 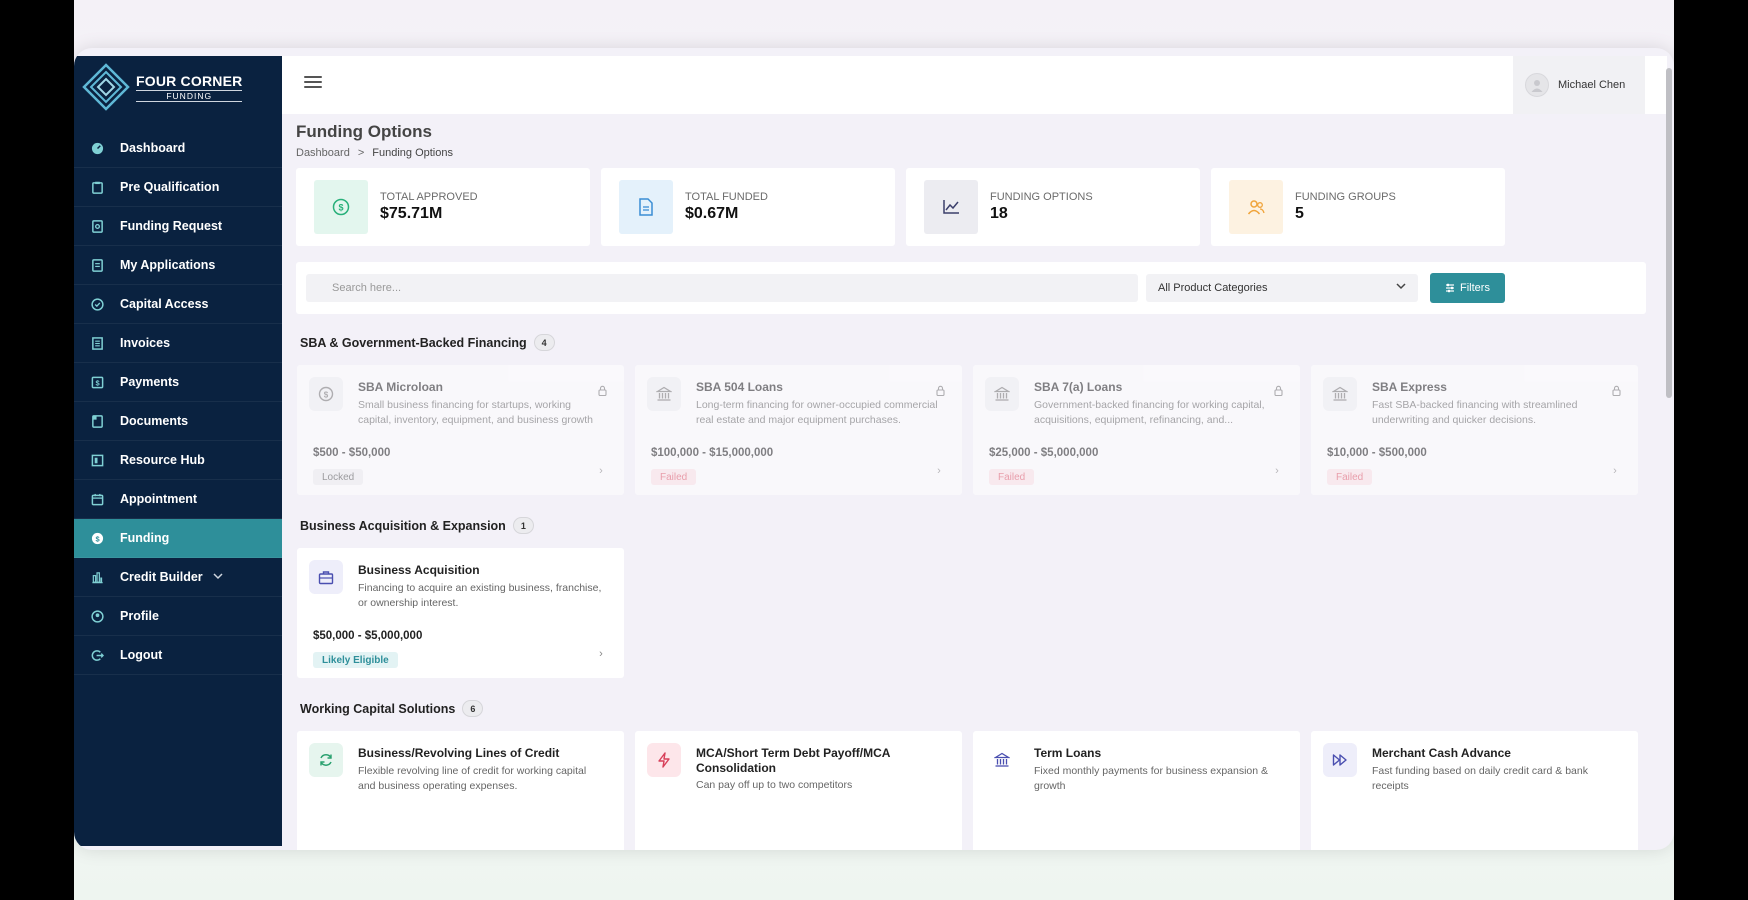 I want to click on dollar-icon: $, so click(x=97, y=382).